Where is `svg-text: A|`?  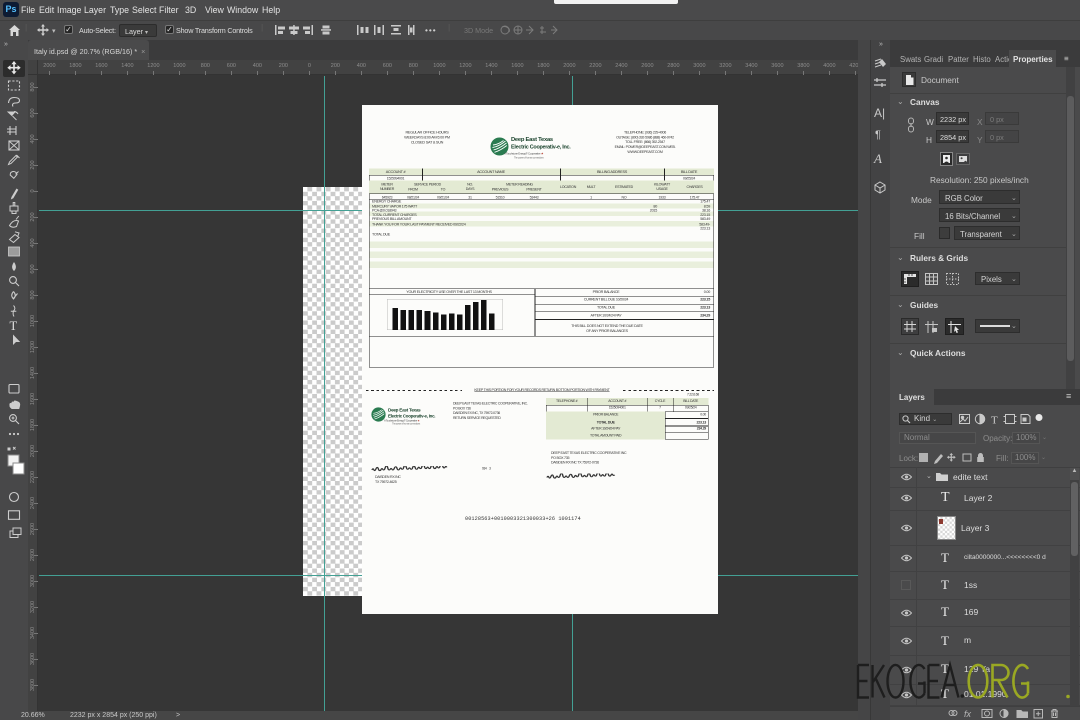 svg-text: A| is located at coordinates (879, 113).